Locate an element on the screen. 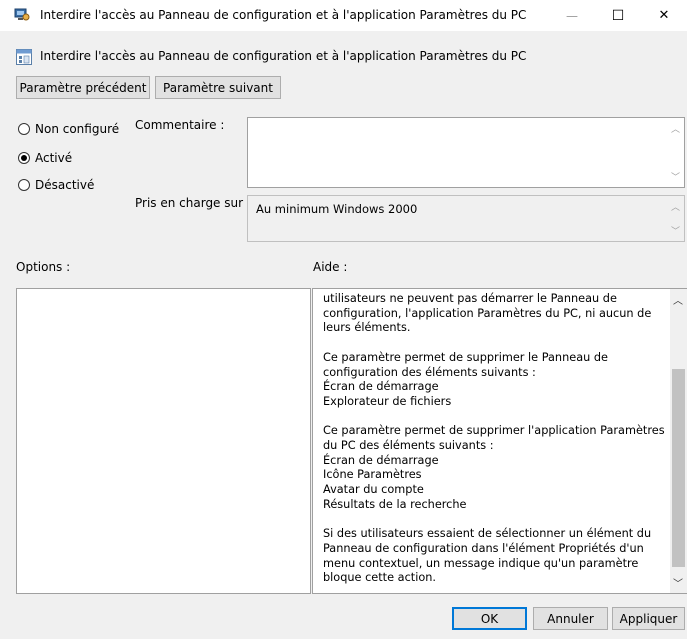 The height and width of the screenshot is (639, 687). close-button: ✕ is located at coordinates (664, 15).